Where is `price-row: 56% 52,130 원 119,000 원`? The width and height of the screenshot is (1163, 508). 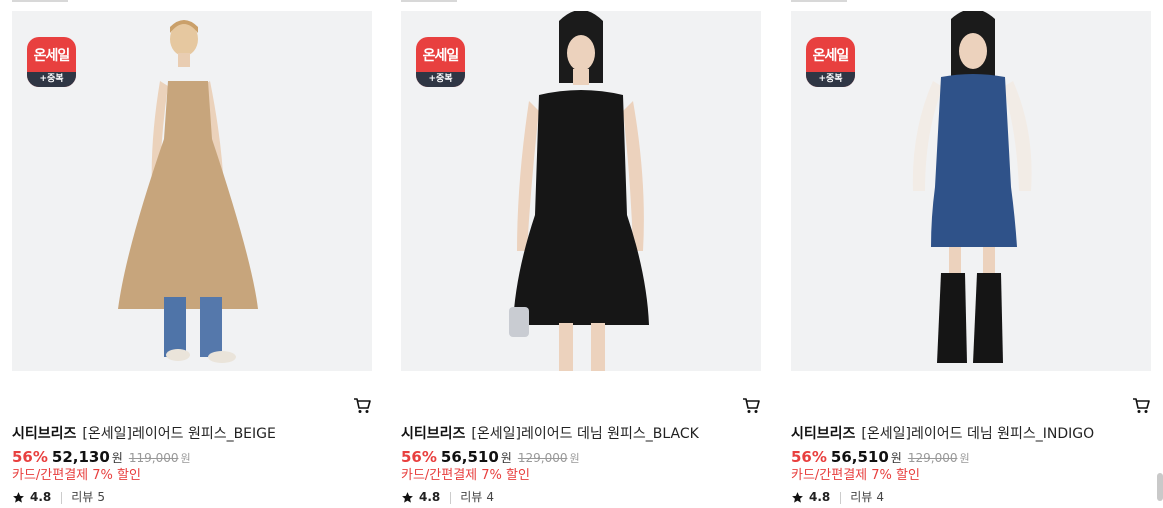 price-row: 56% 52,130 원 119,000 원 is located at coordinates (101, 458).